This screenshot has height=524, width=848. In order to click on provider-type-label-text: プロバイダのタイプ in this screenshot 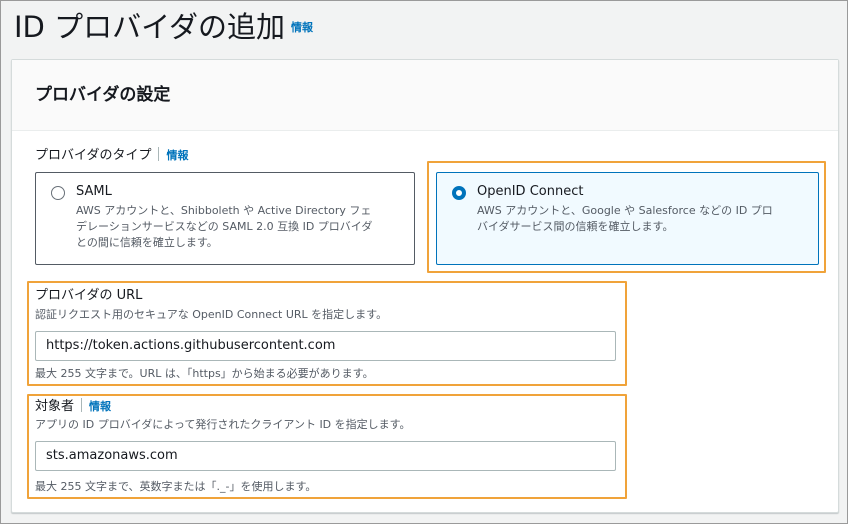, I will do `click(93, 155)`.